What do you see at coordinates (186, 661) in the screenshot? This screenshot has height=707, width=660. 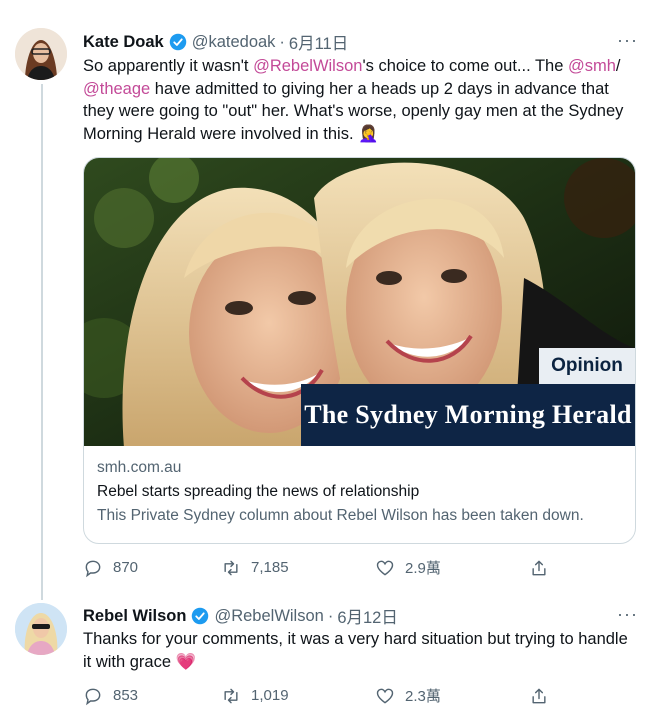 I see `heart-emoji: 💗` at bounding box center [186, 661].